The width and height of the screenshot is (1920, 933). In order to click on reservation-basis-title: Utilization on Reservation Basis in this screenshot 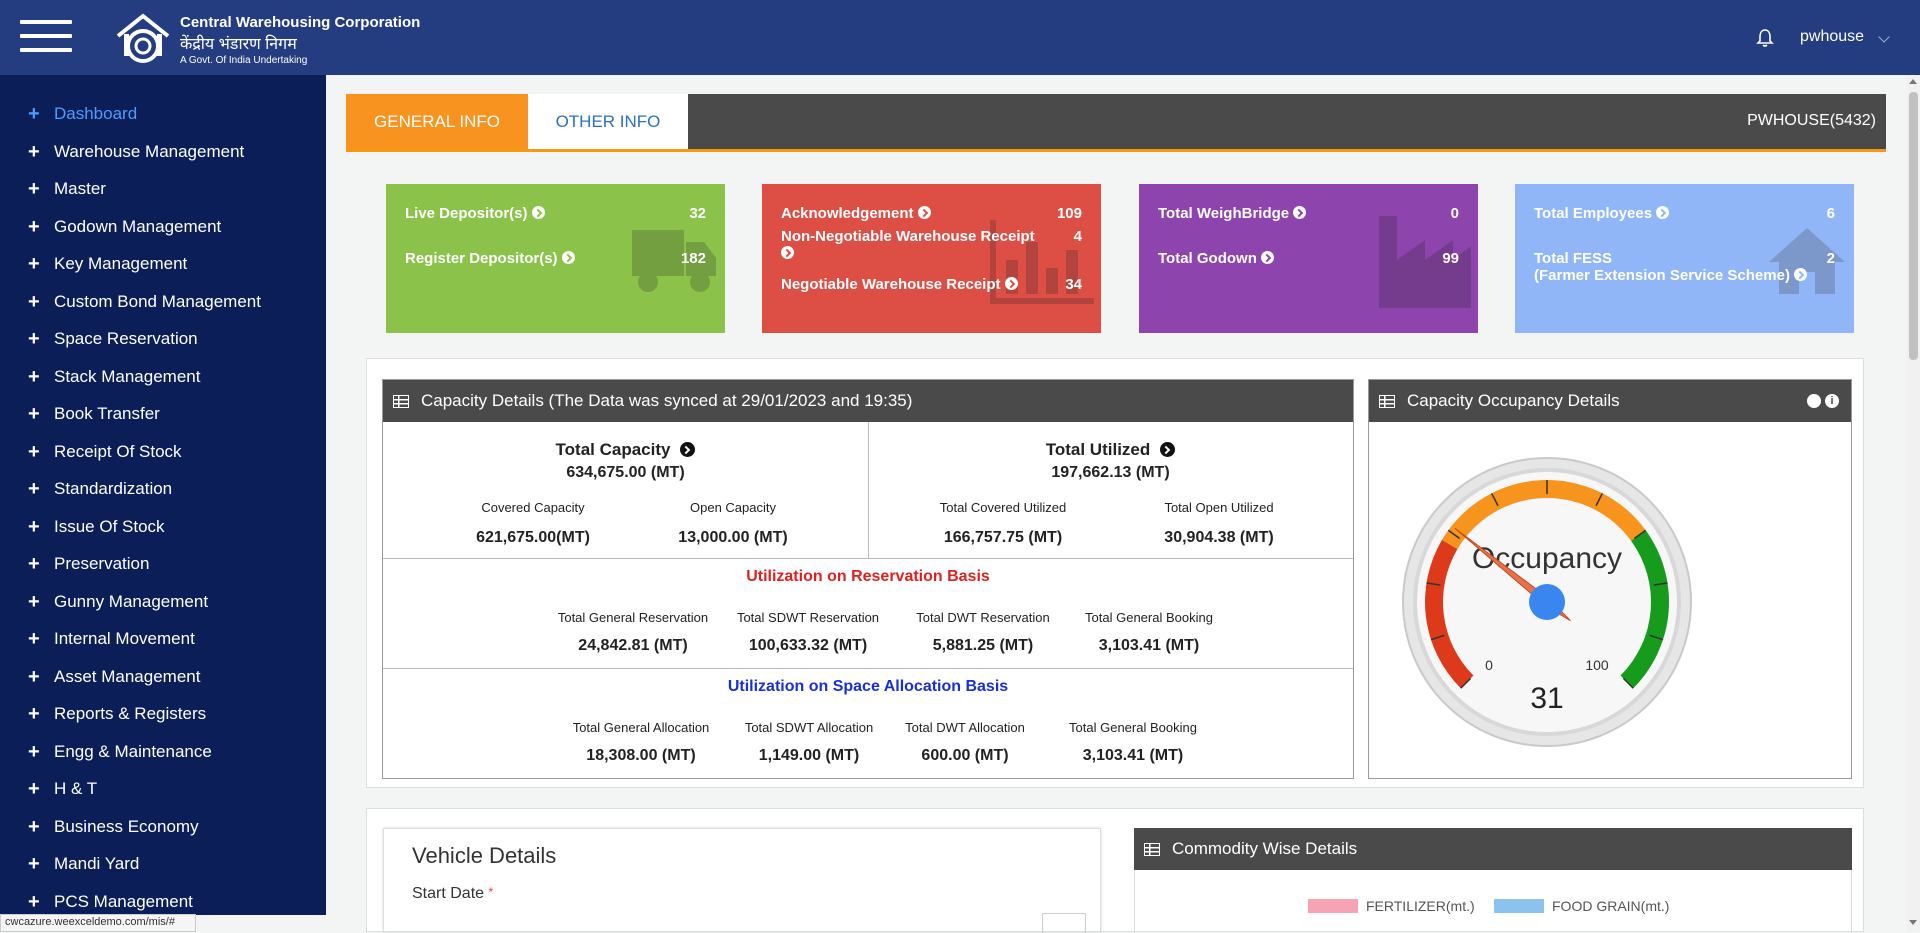, I will do `click(868, 576)`.